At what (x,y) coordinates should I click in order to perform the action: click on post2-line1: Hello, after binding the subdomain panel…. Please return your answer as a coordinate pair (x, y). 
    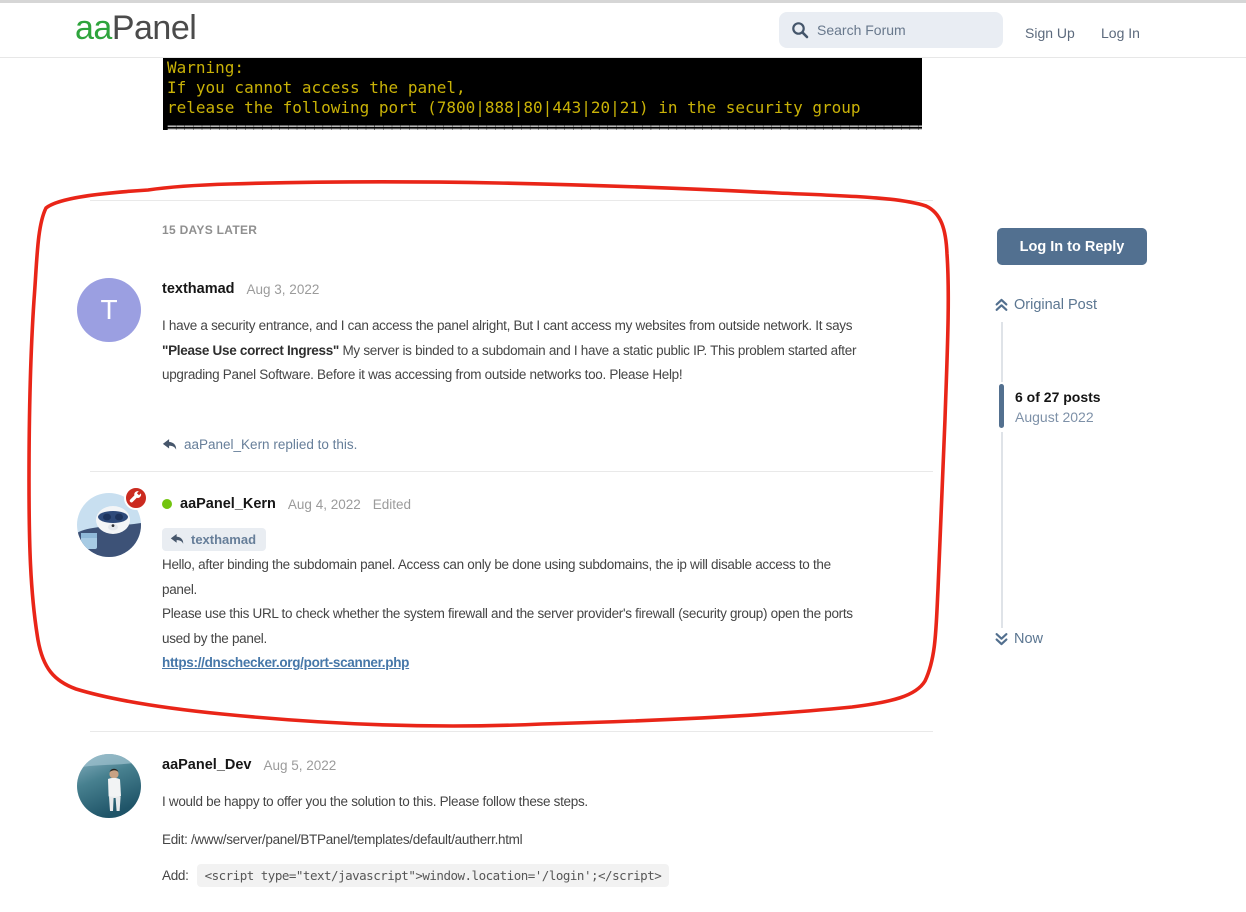
    Looking at the image, I should click on (496, 564).